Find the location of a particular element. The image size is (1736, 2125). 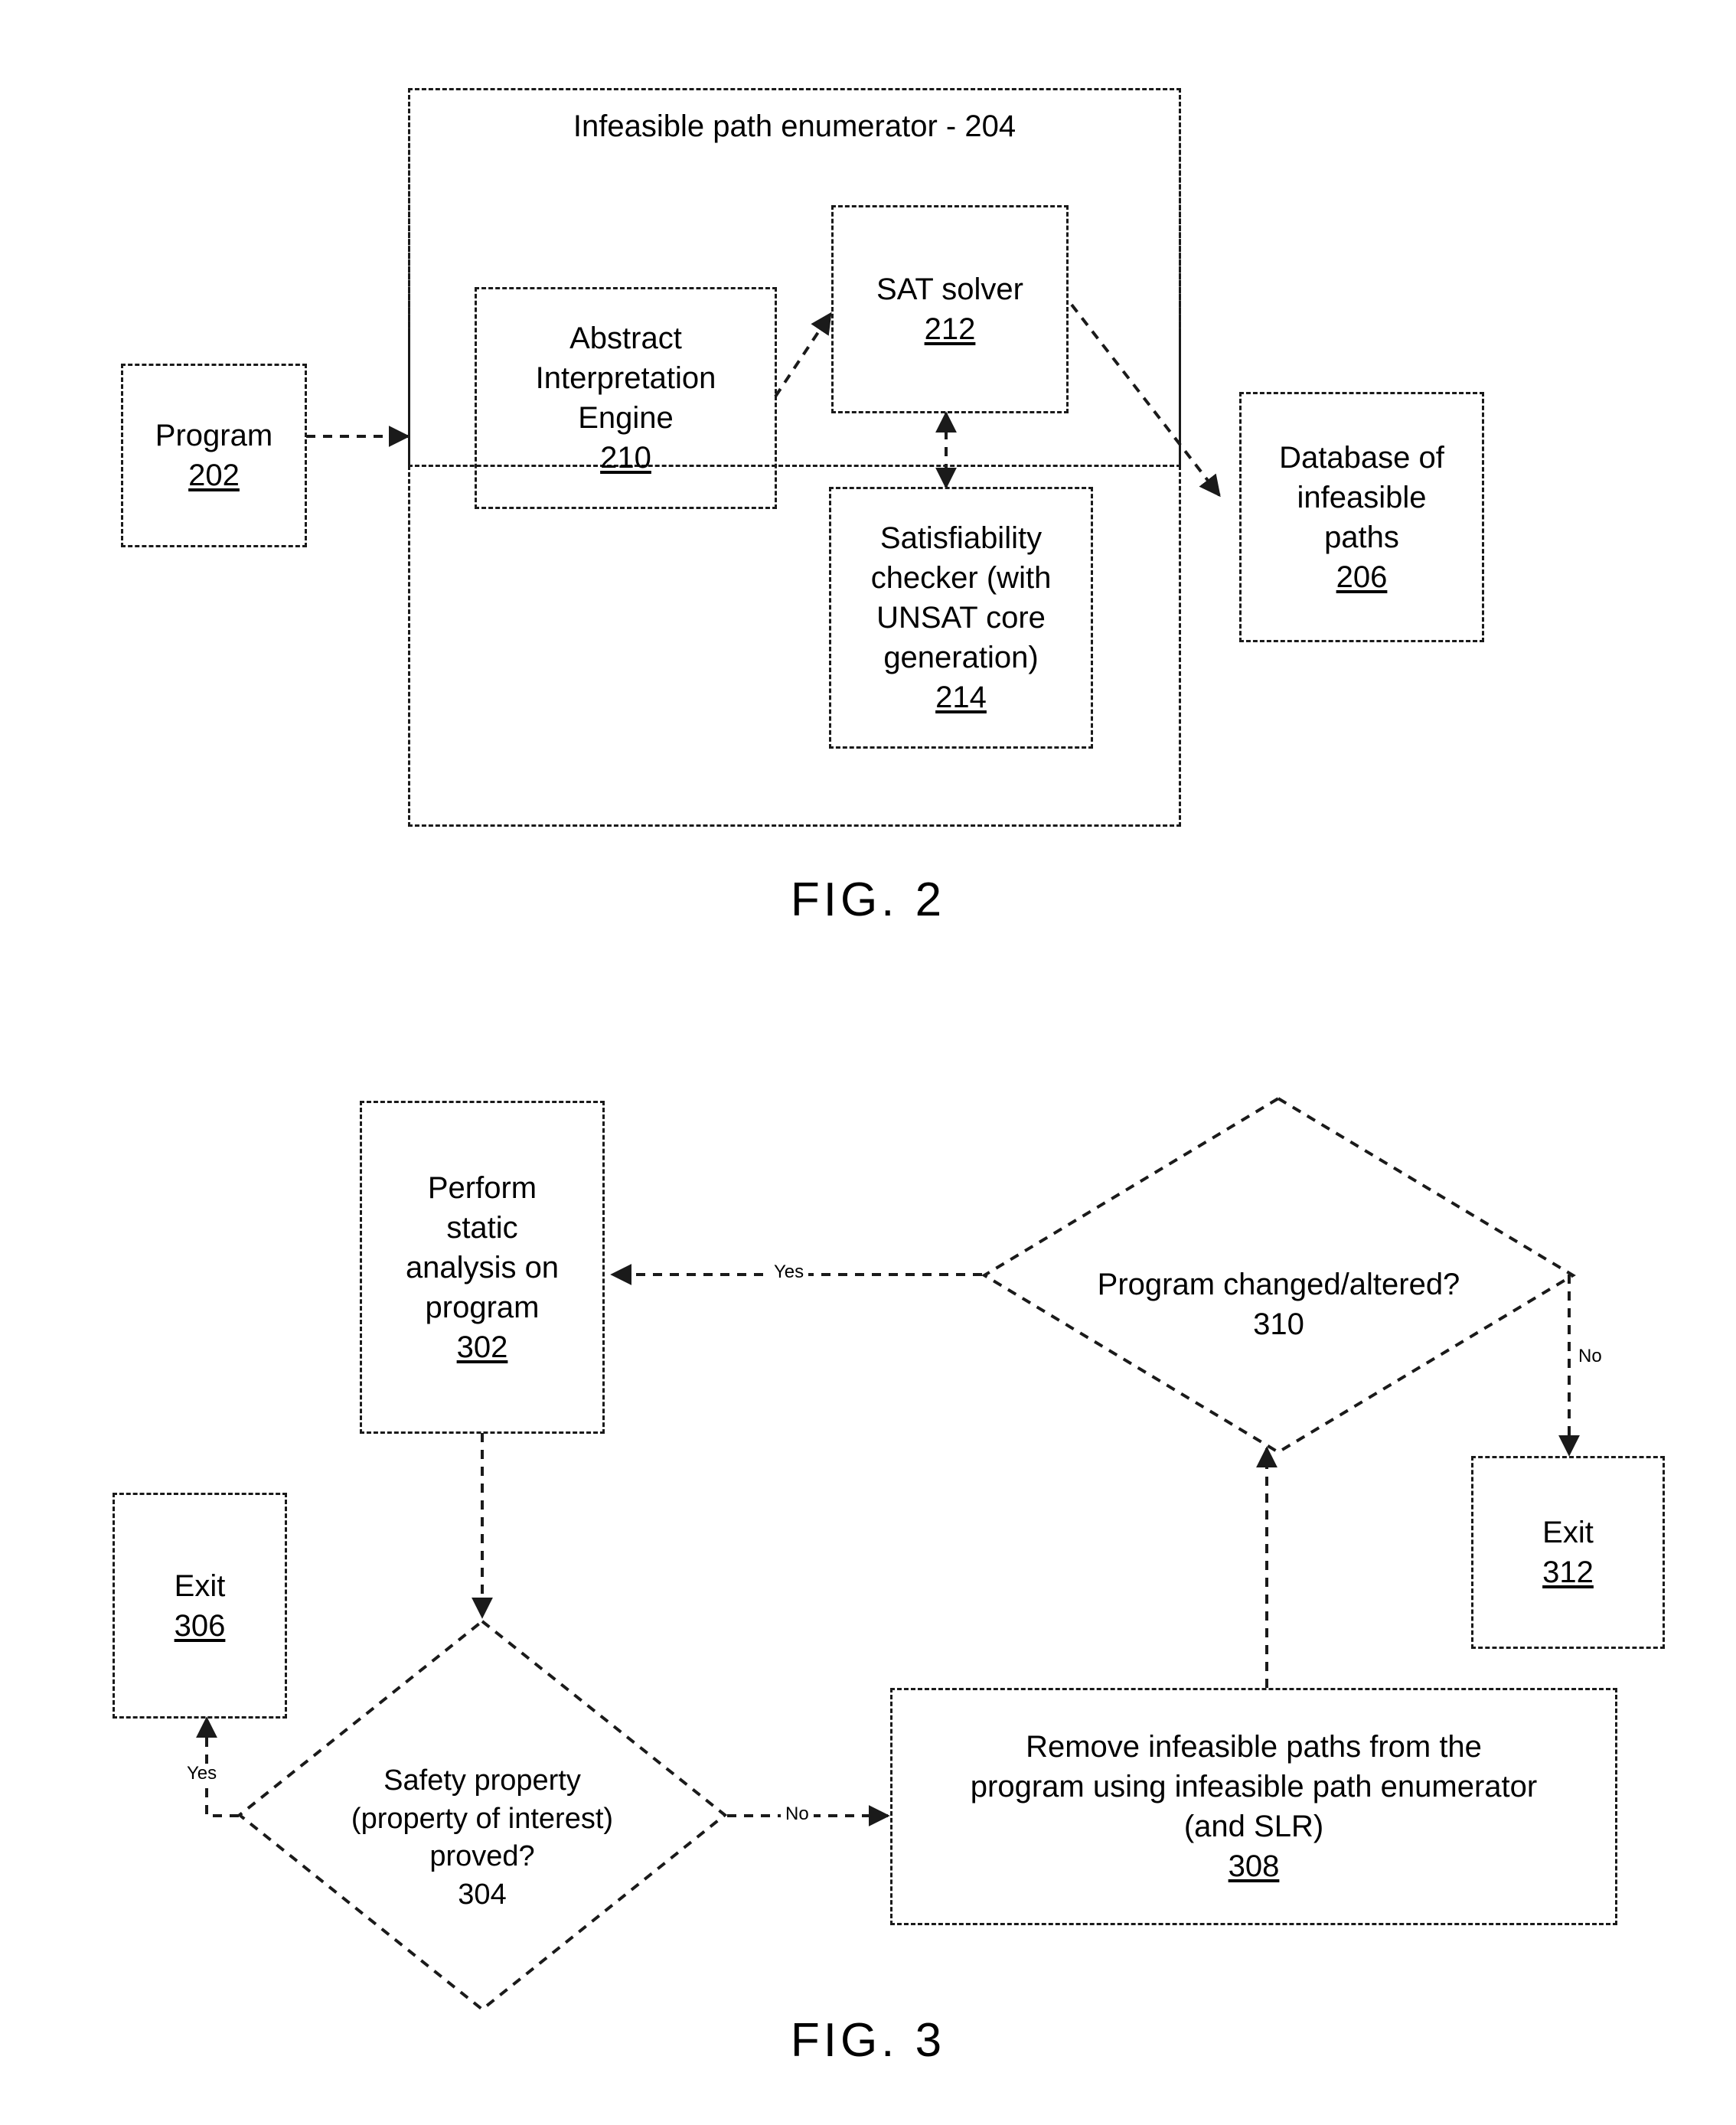

edge-label-proved-no-text: No is located at coordinates (797, 1813).